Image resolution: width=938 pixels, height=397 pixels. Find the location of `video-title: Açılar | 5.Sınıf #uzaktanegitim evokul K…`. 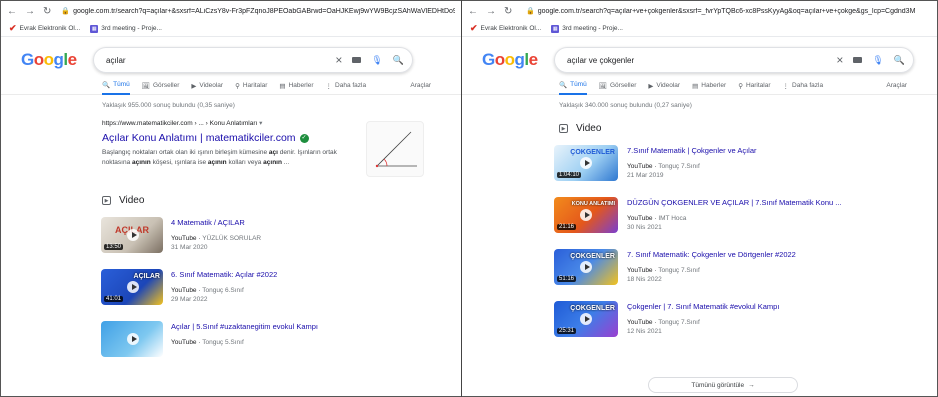

video-title: Açılar | 5.Sınıf #uzaktanegitim evokul K… is located at coordinates (316, 323).